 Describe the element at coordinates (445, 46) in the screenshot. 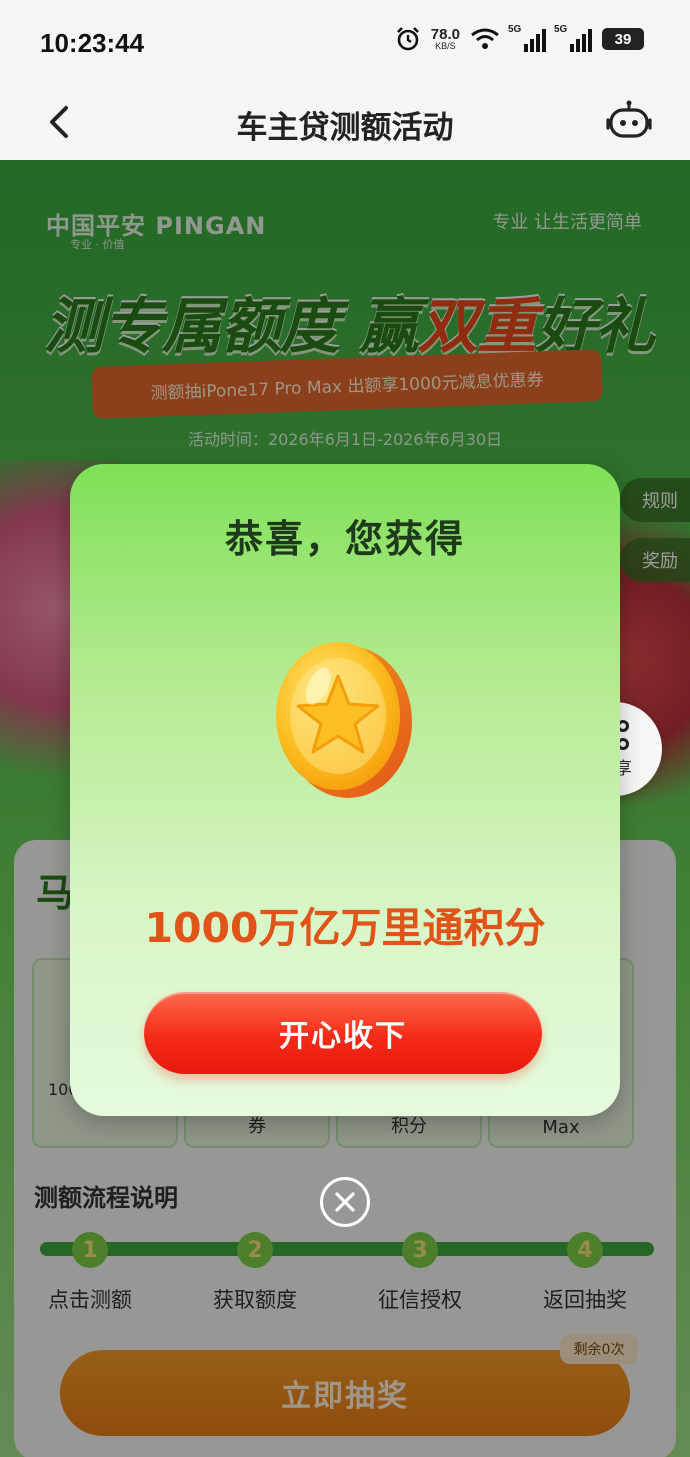

I see `net-speed-unit: KB/S` at that location.